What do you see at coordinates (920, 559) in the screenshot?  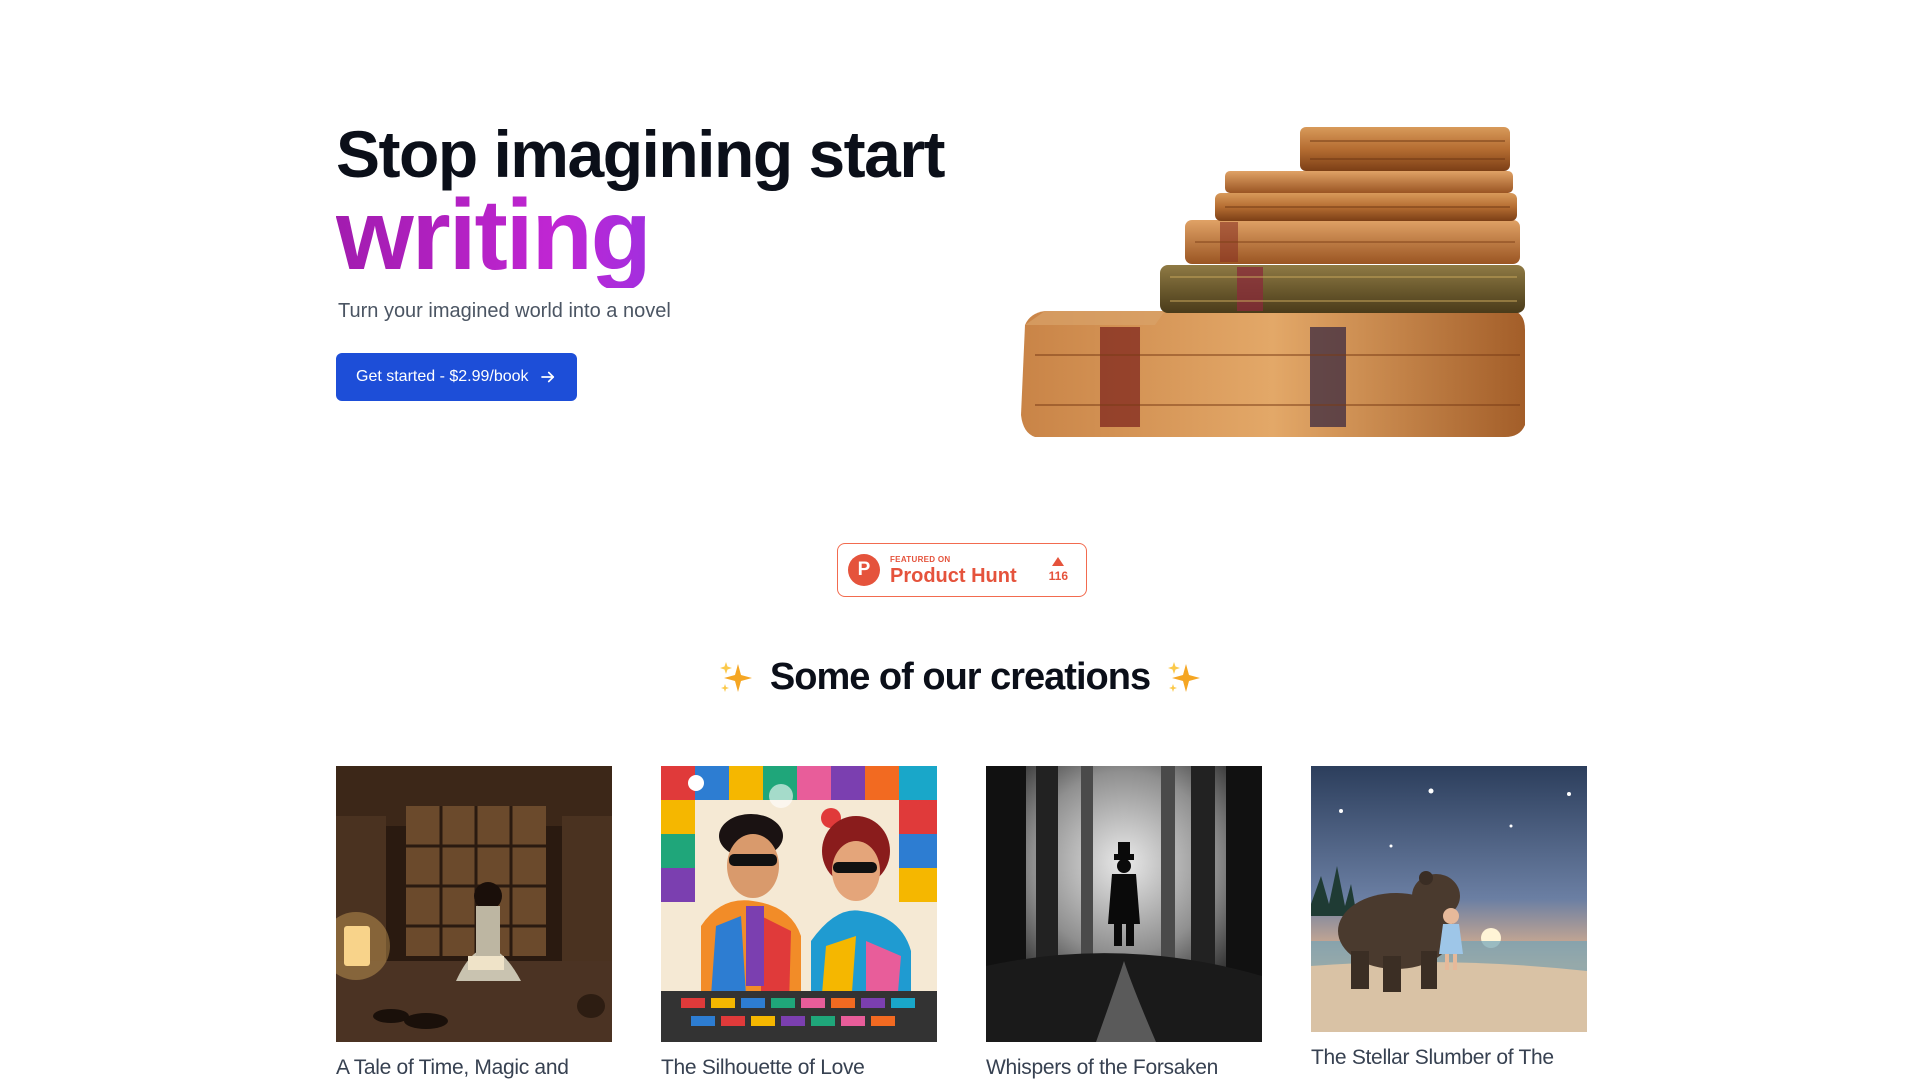 I see `product-hunt-featured-label: FEATURED ON` at bounding box center [920, 559].